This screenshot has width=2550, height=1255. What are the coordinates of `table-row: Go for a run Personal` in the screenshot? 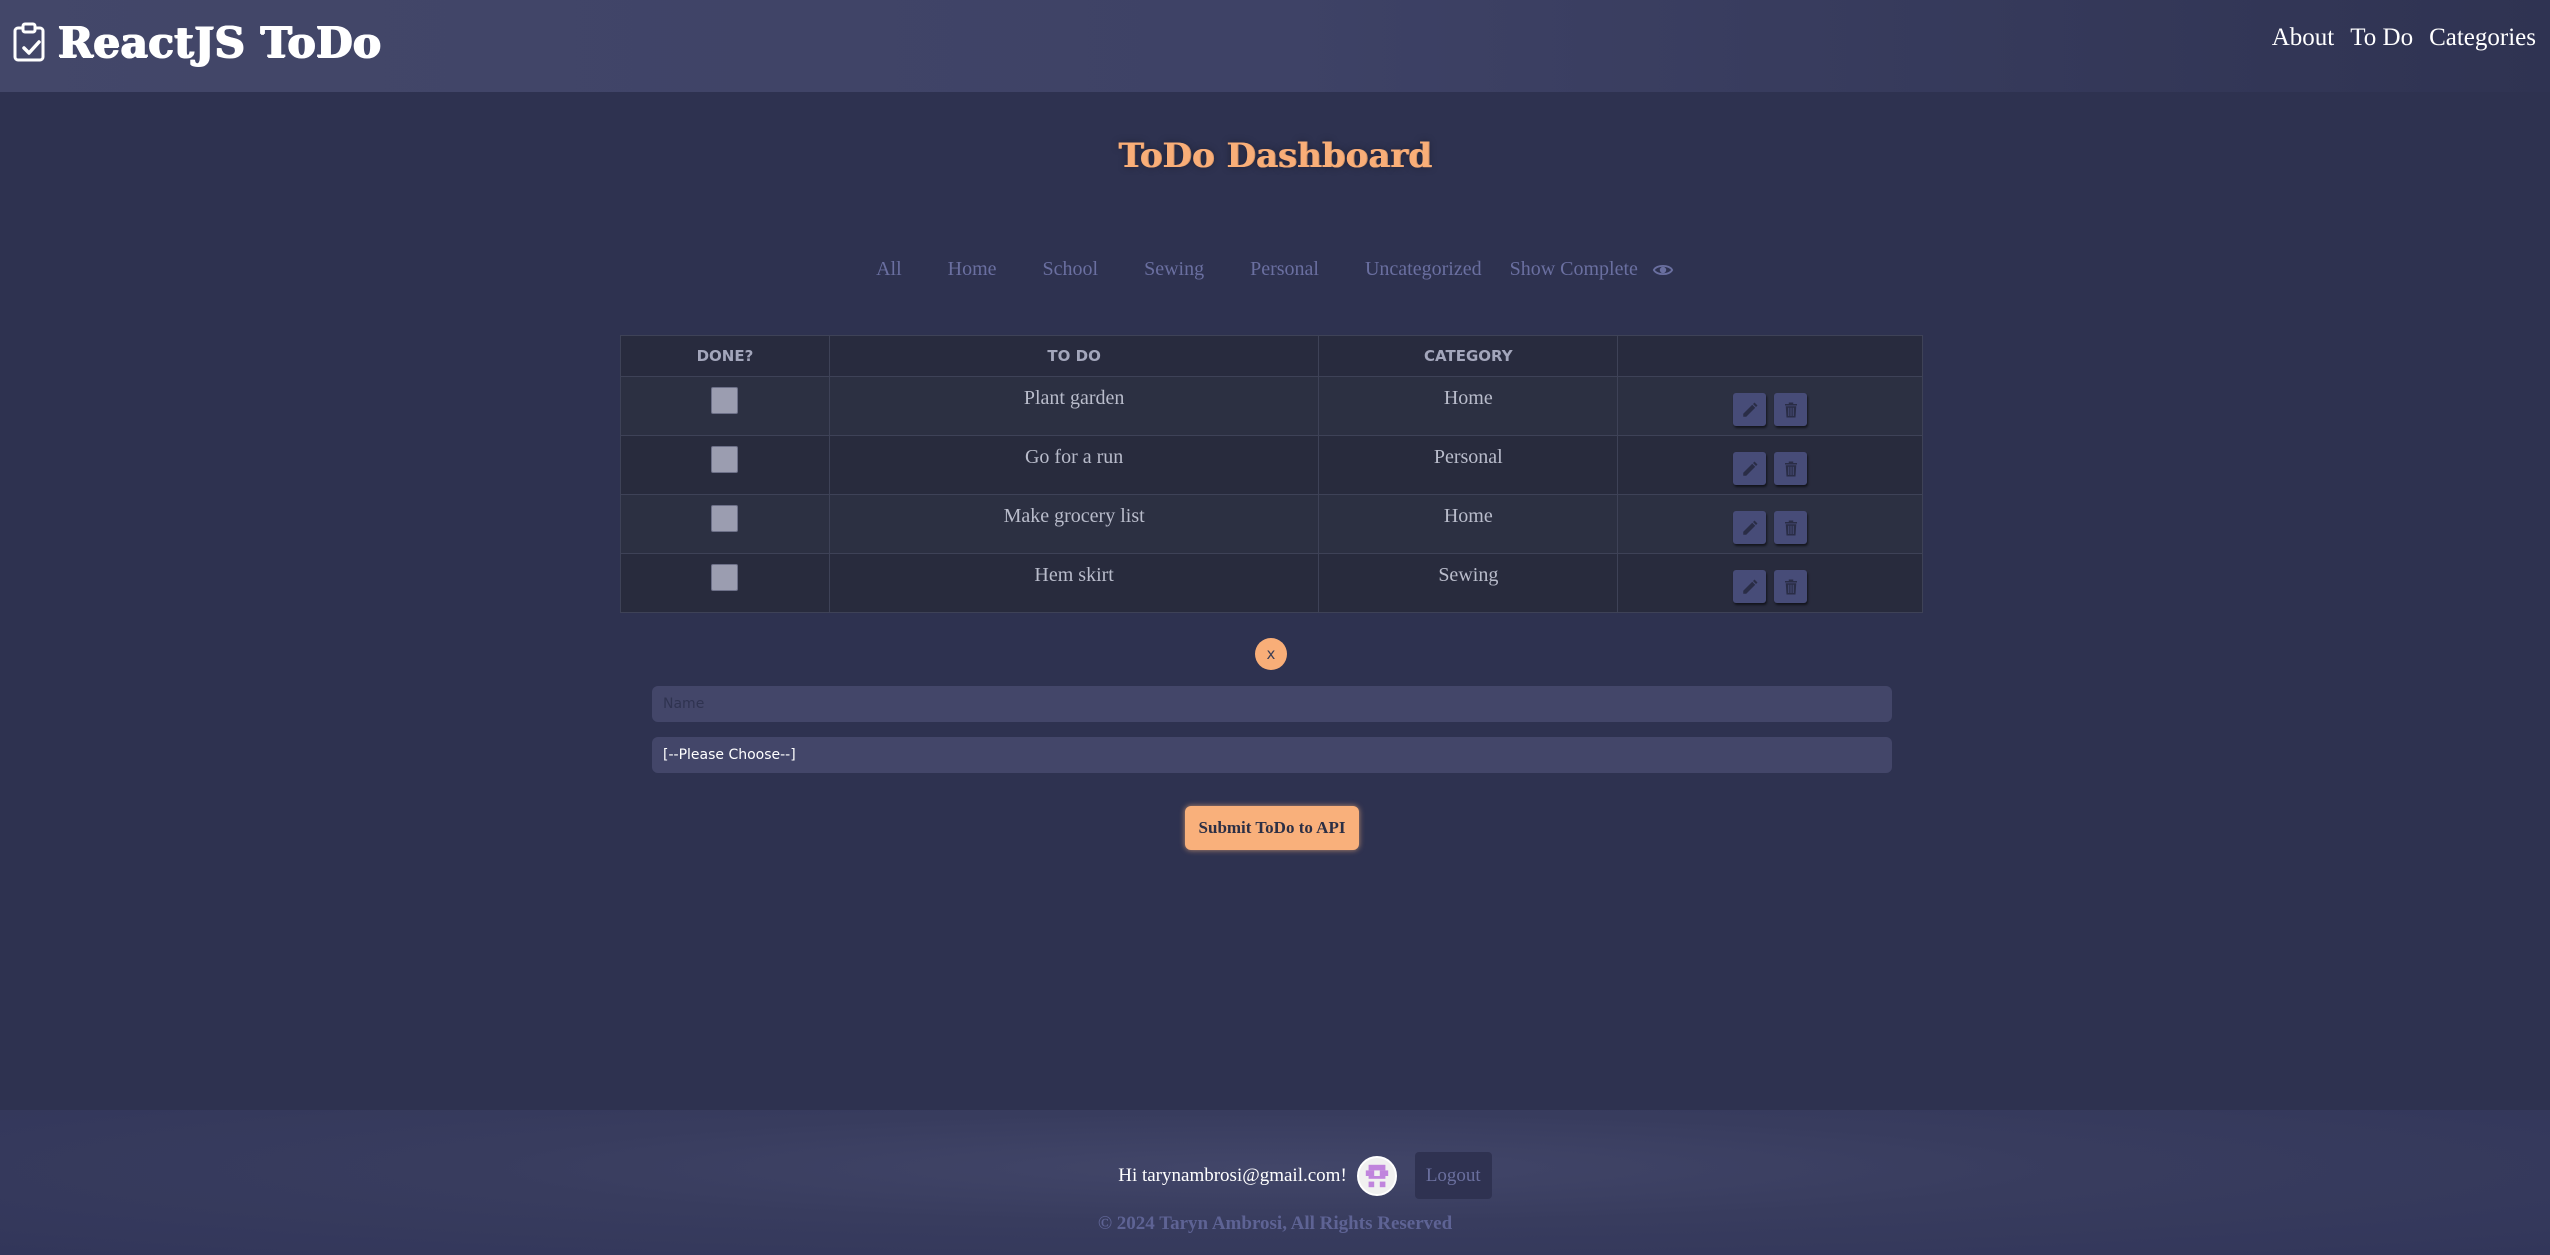 It's located at (1271, 465).